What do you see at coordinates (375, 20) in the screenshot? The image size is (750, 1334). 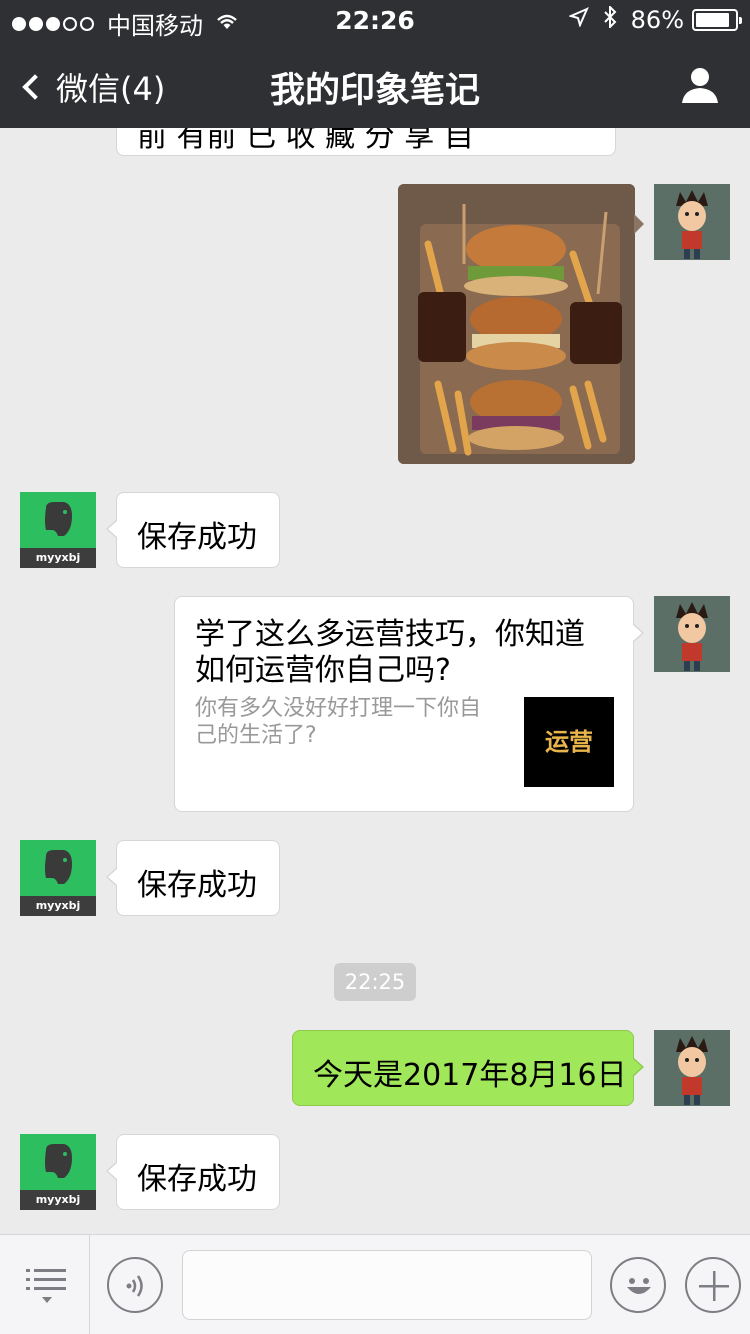 I see `status-bar: 中国移动 22:26 86%` at bounding box center [375, 20].